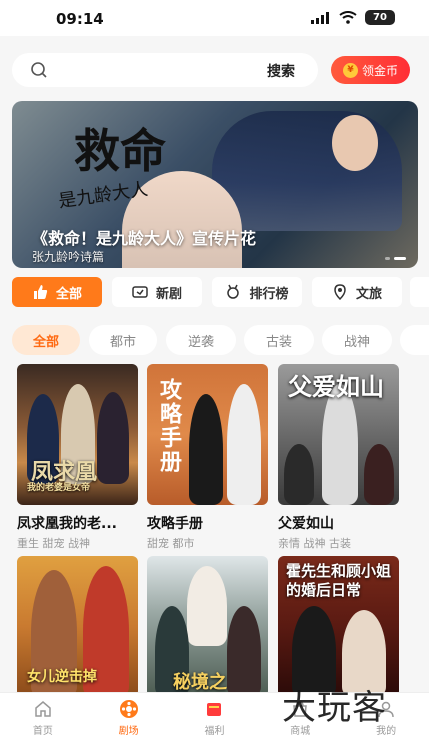 Image resolution: width=429 pixels, height=743 pixels. What do you see at coordinates (269, 294) in the screenshot?
I see `tab-ranking-label: 排行榜` at bounding box center [269, 294].